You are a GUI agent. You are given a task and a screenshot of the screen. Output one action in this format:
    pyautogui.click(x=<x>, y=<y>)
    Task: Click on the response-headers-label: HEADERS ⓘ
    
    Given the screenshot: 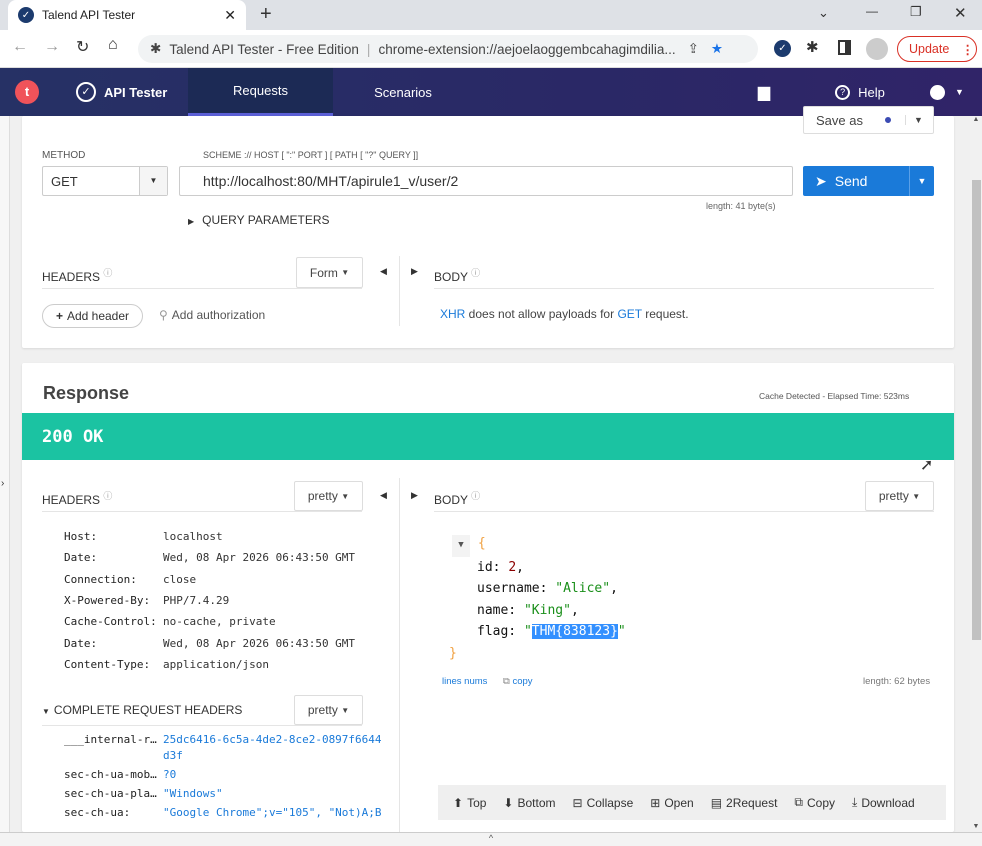 What is the action you would take?
    pyautogui.click(x=77, y=499)
    